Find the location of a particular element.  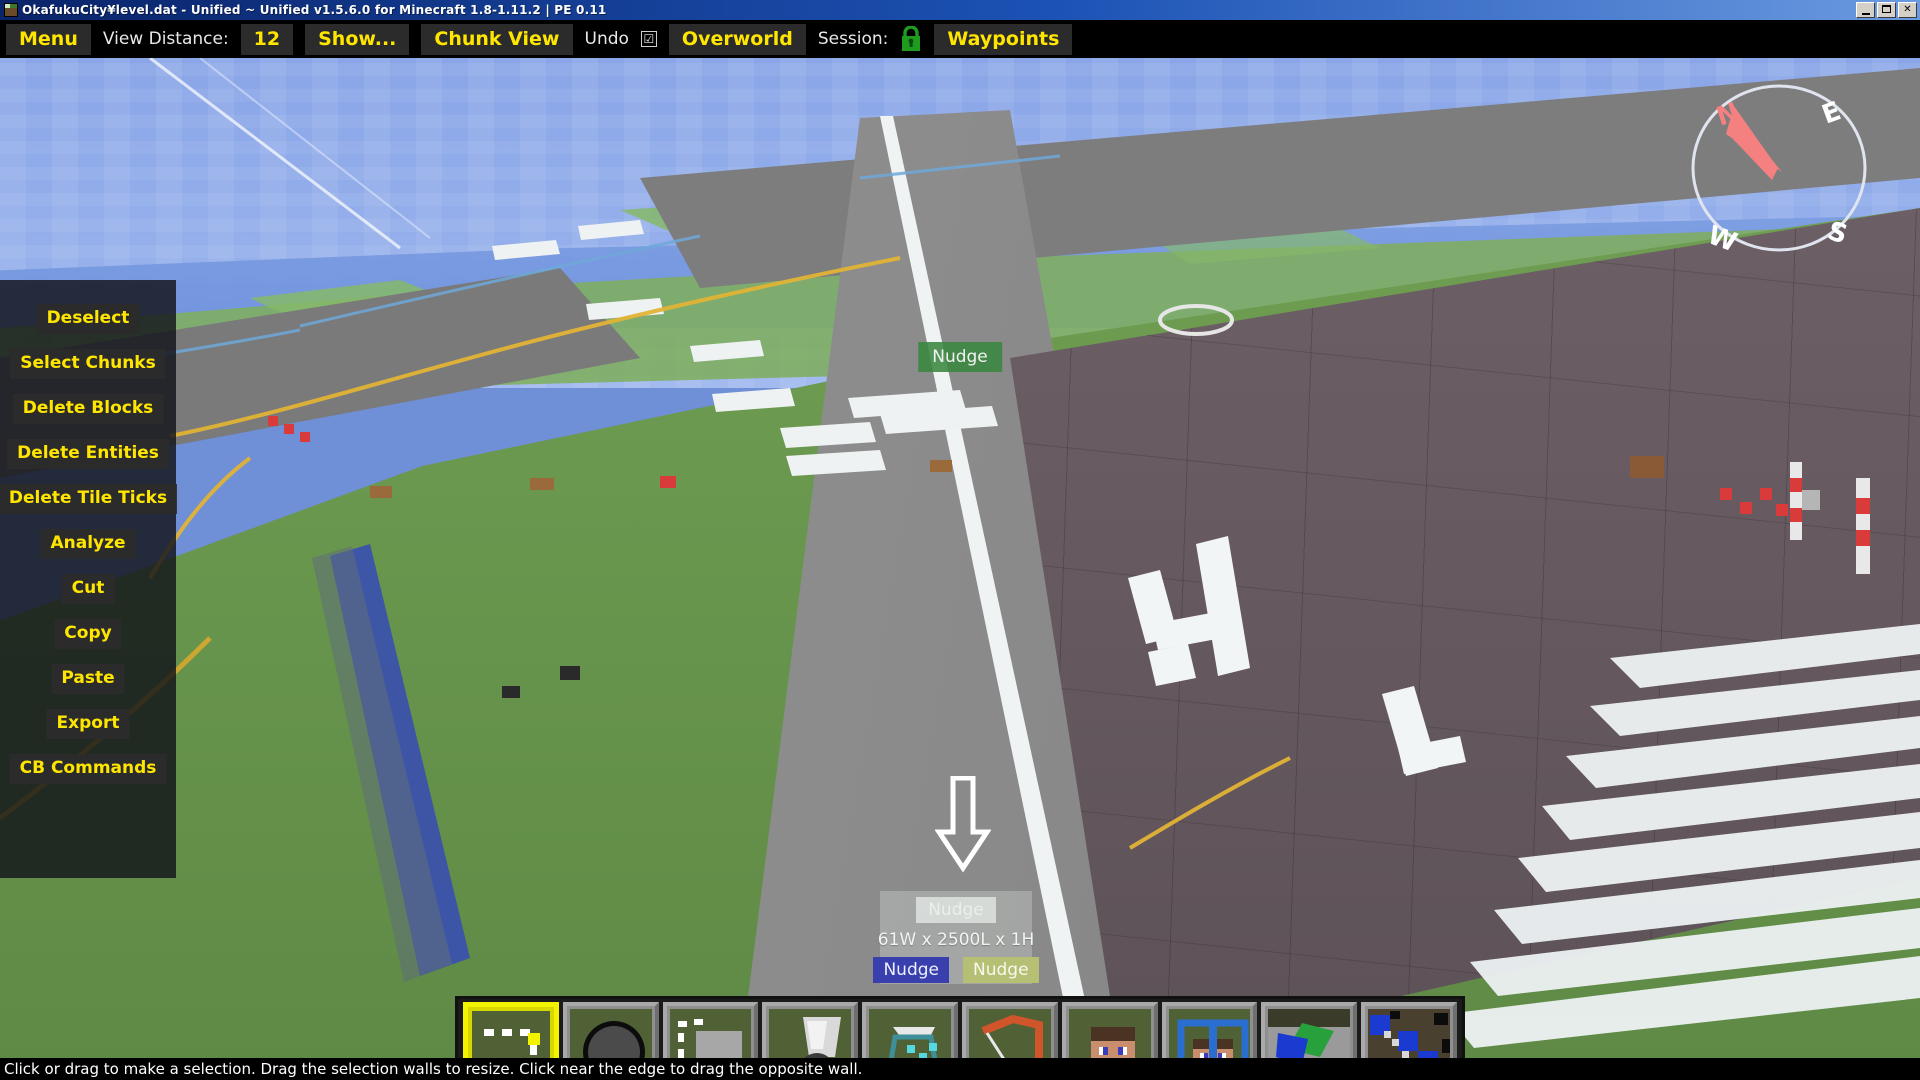

hotbar-slot-fill-tool is located at coordinates (810, 1031).